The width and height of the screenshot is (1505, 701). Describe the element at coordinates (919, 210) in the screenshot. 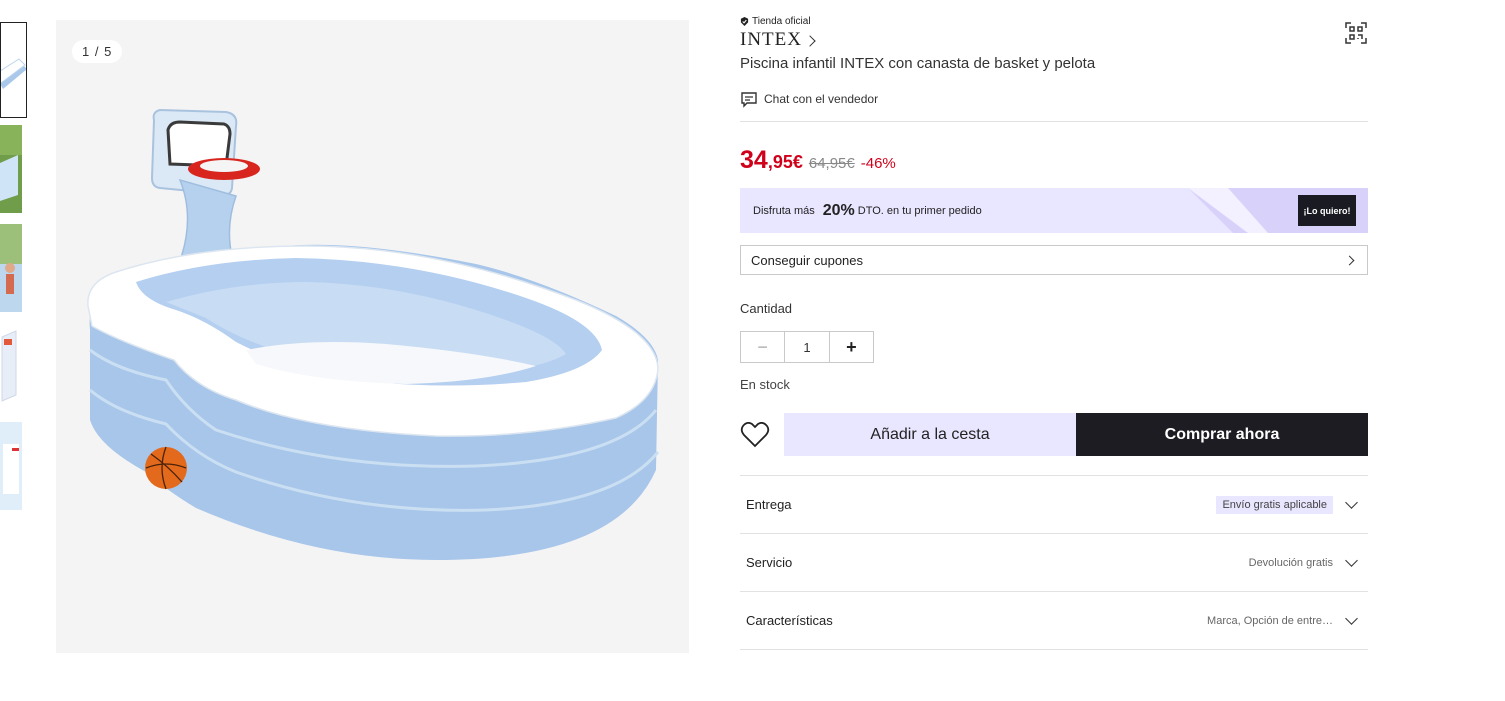

I see `promo-text-after: DTO. en tu primer pedido` at that location.